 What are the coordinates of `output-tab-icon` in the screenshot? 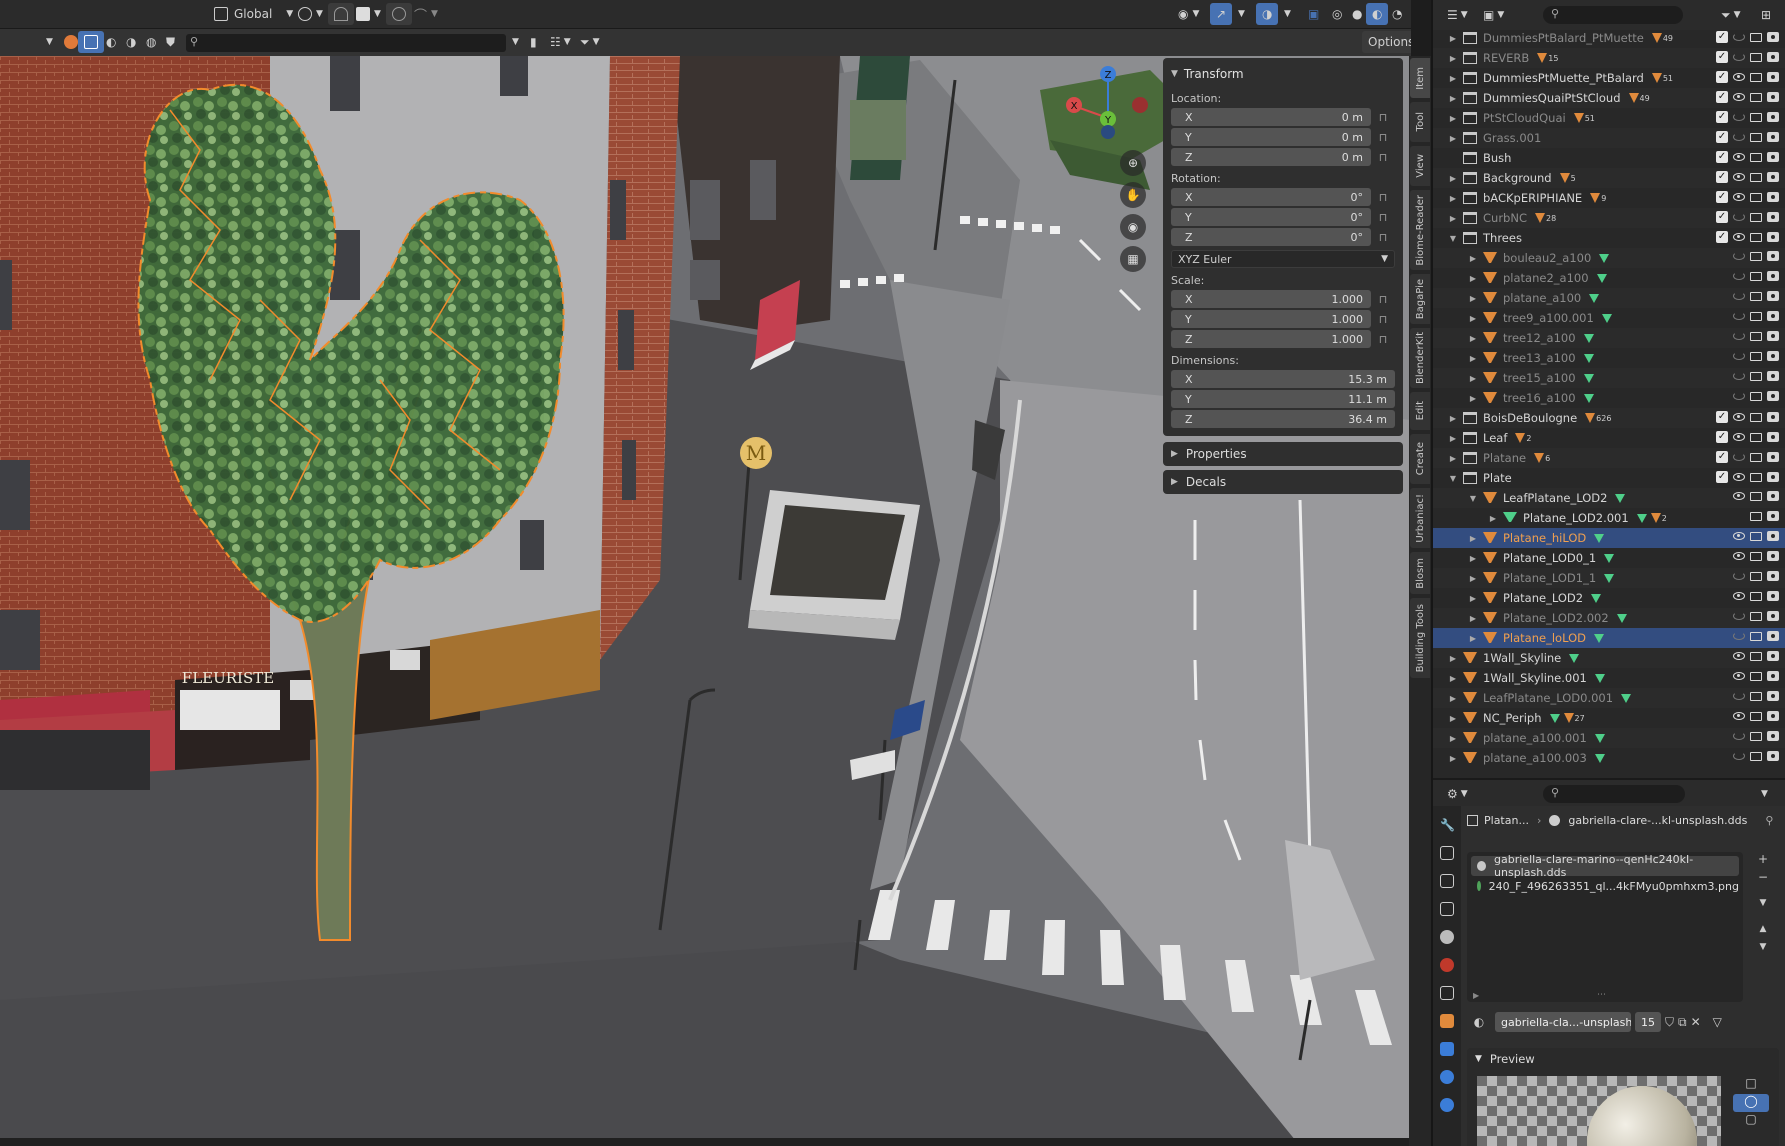 It's located at (1447, 881).